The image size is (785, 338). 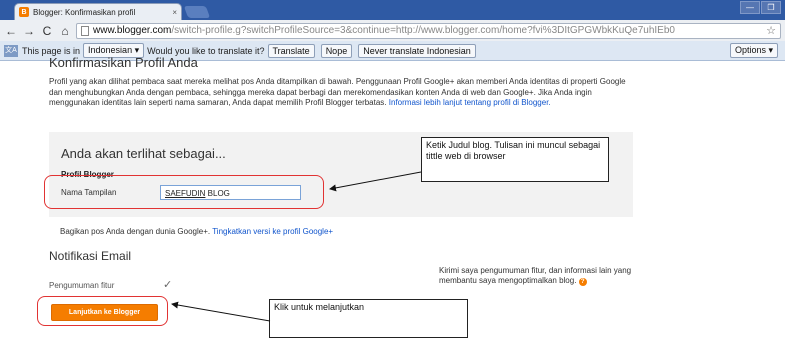 I want to click on feature-announcement-label: Pengumuman fitur, so click(x=82, y=285).